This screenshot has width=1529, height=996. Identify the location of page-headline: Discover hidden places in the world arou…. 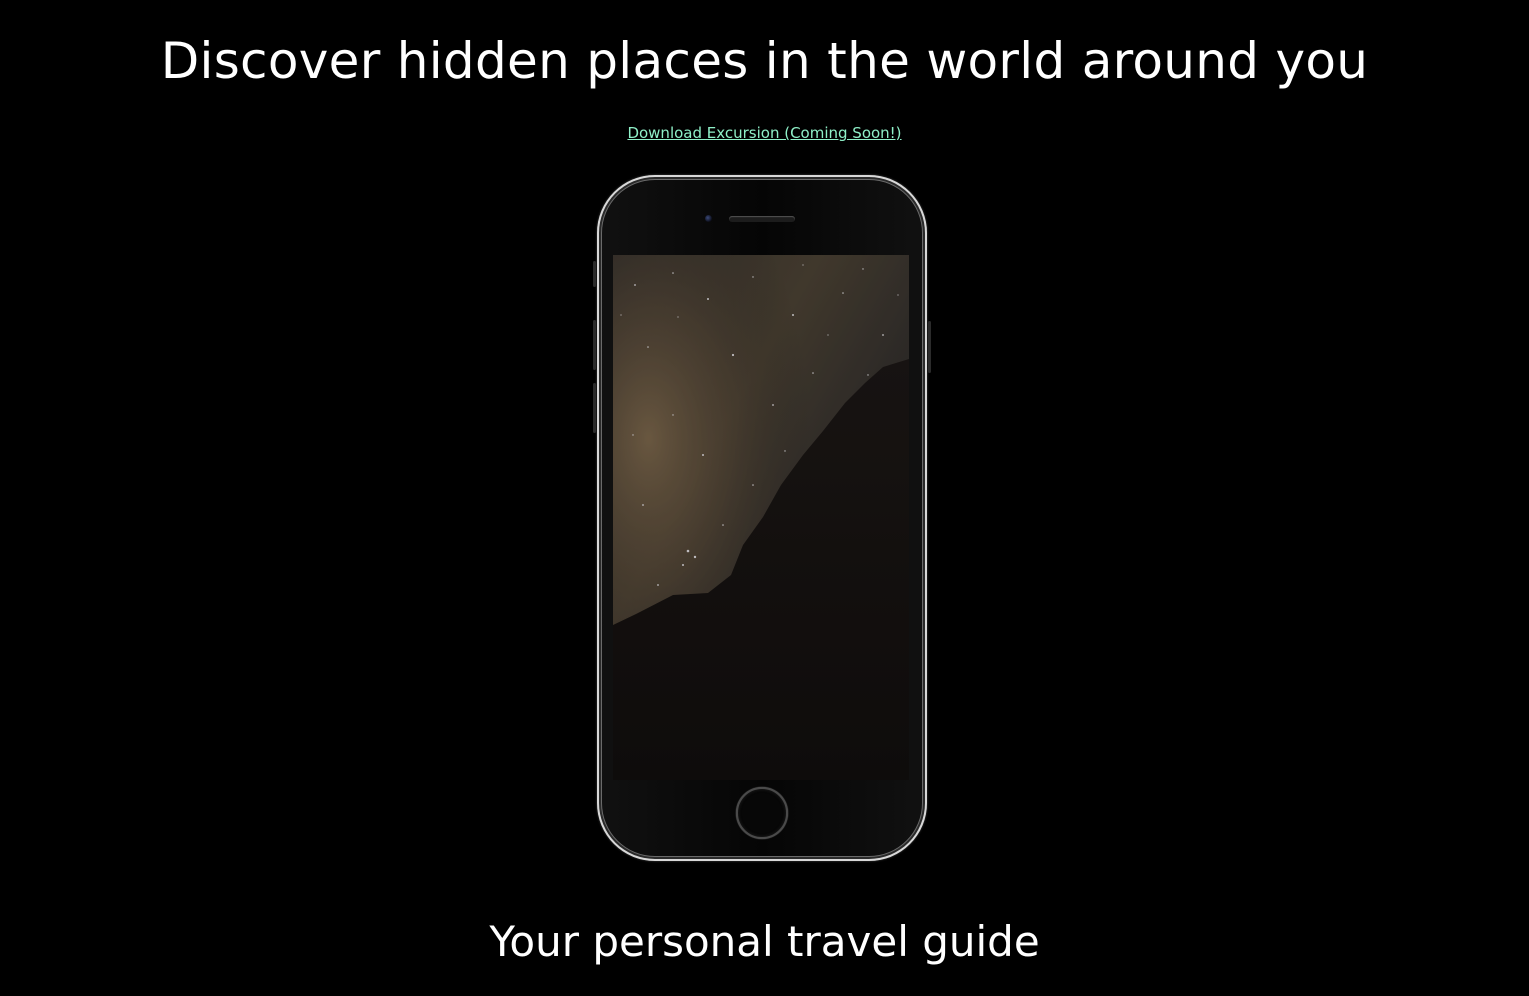
(764, 61).